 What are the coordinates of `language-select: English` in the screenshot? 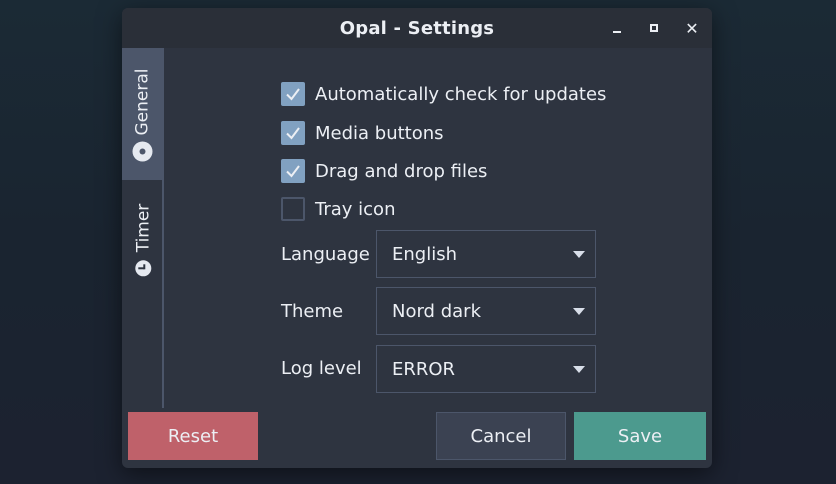 It's located at (486, 254).